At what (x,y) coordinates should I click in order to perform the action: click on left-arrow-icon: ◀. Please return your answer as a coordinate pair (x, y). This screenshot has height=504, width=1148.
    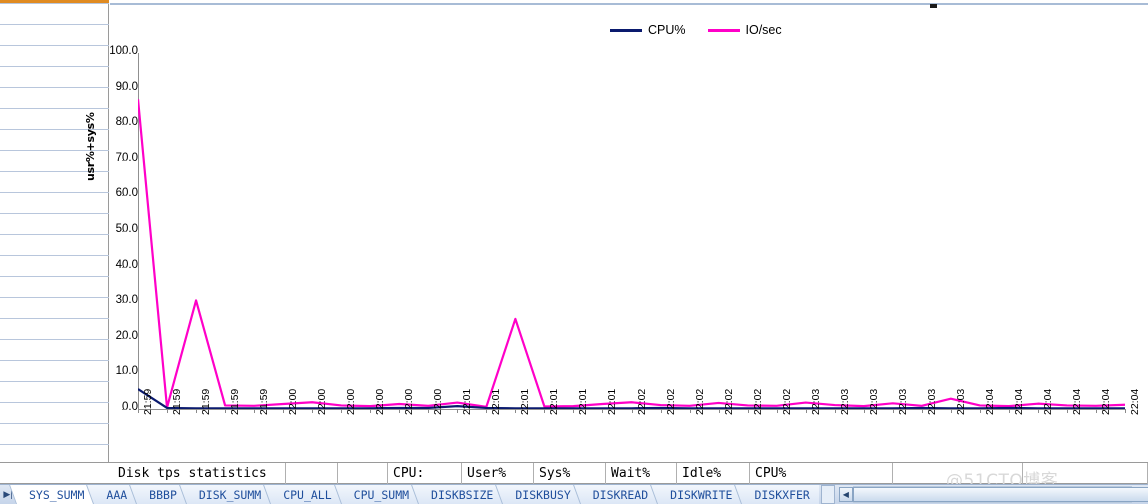
    Looking at the image, I should click on (845, 494).